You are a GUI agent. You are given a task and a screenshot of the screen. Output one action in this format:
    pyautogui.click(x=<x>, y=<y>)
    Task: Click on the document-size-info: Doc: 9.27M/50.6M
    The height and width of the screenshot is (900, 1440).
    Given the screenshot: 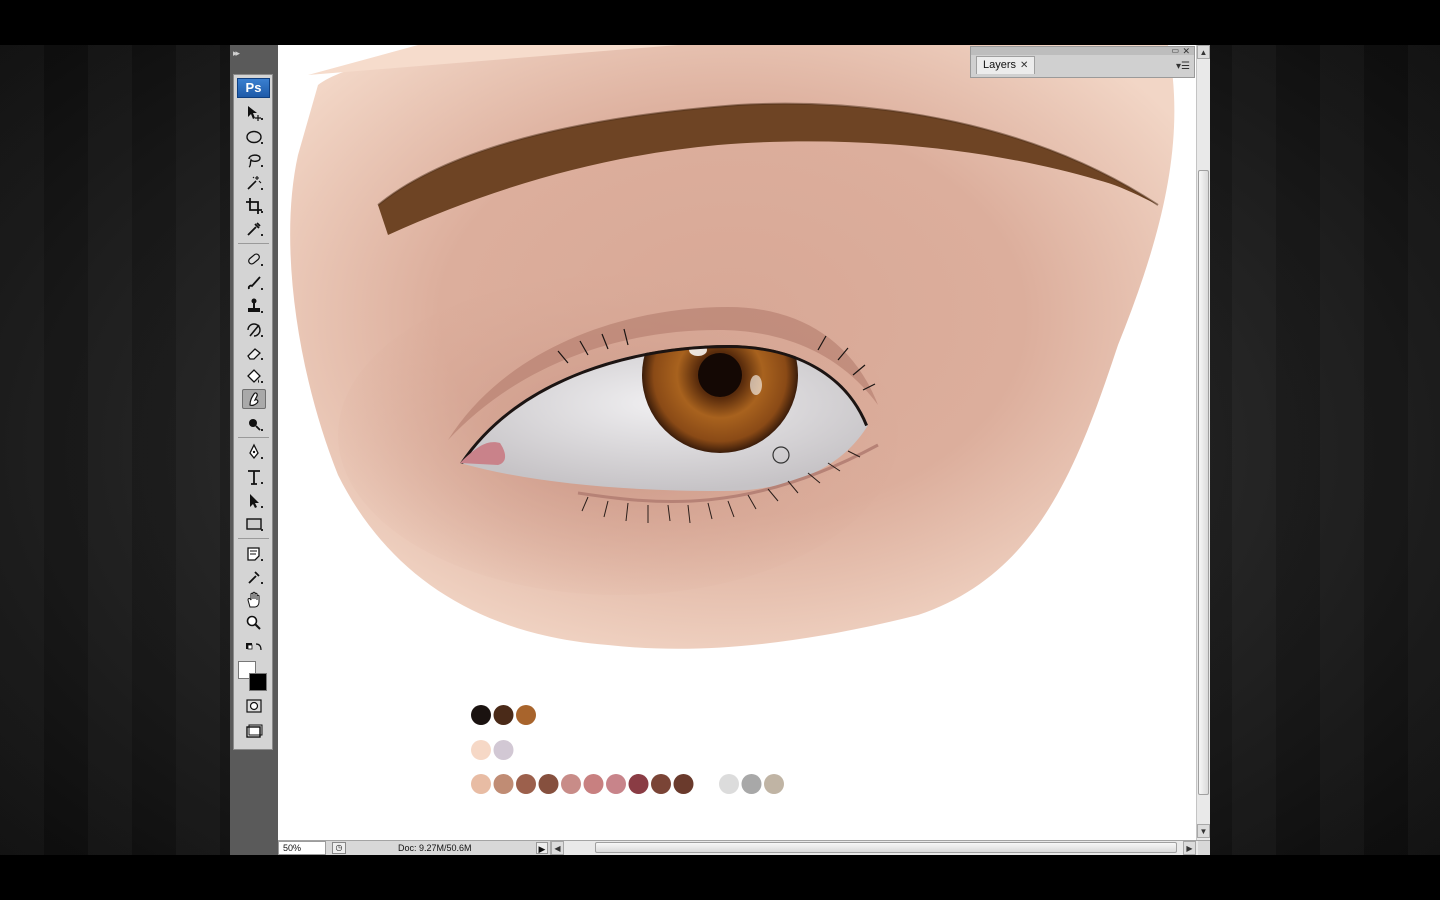 What is the action you would take?
    pyautogui.click(x=435, y=848)
    